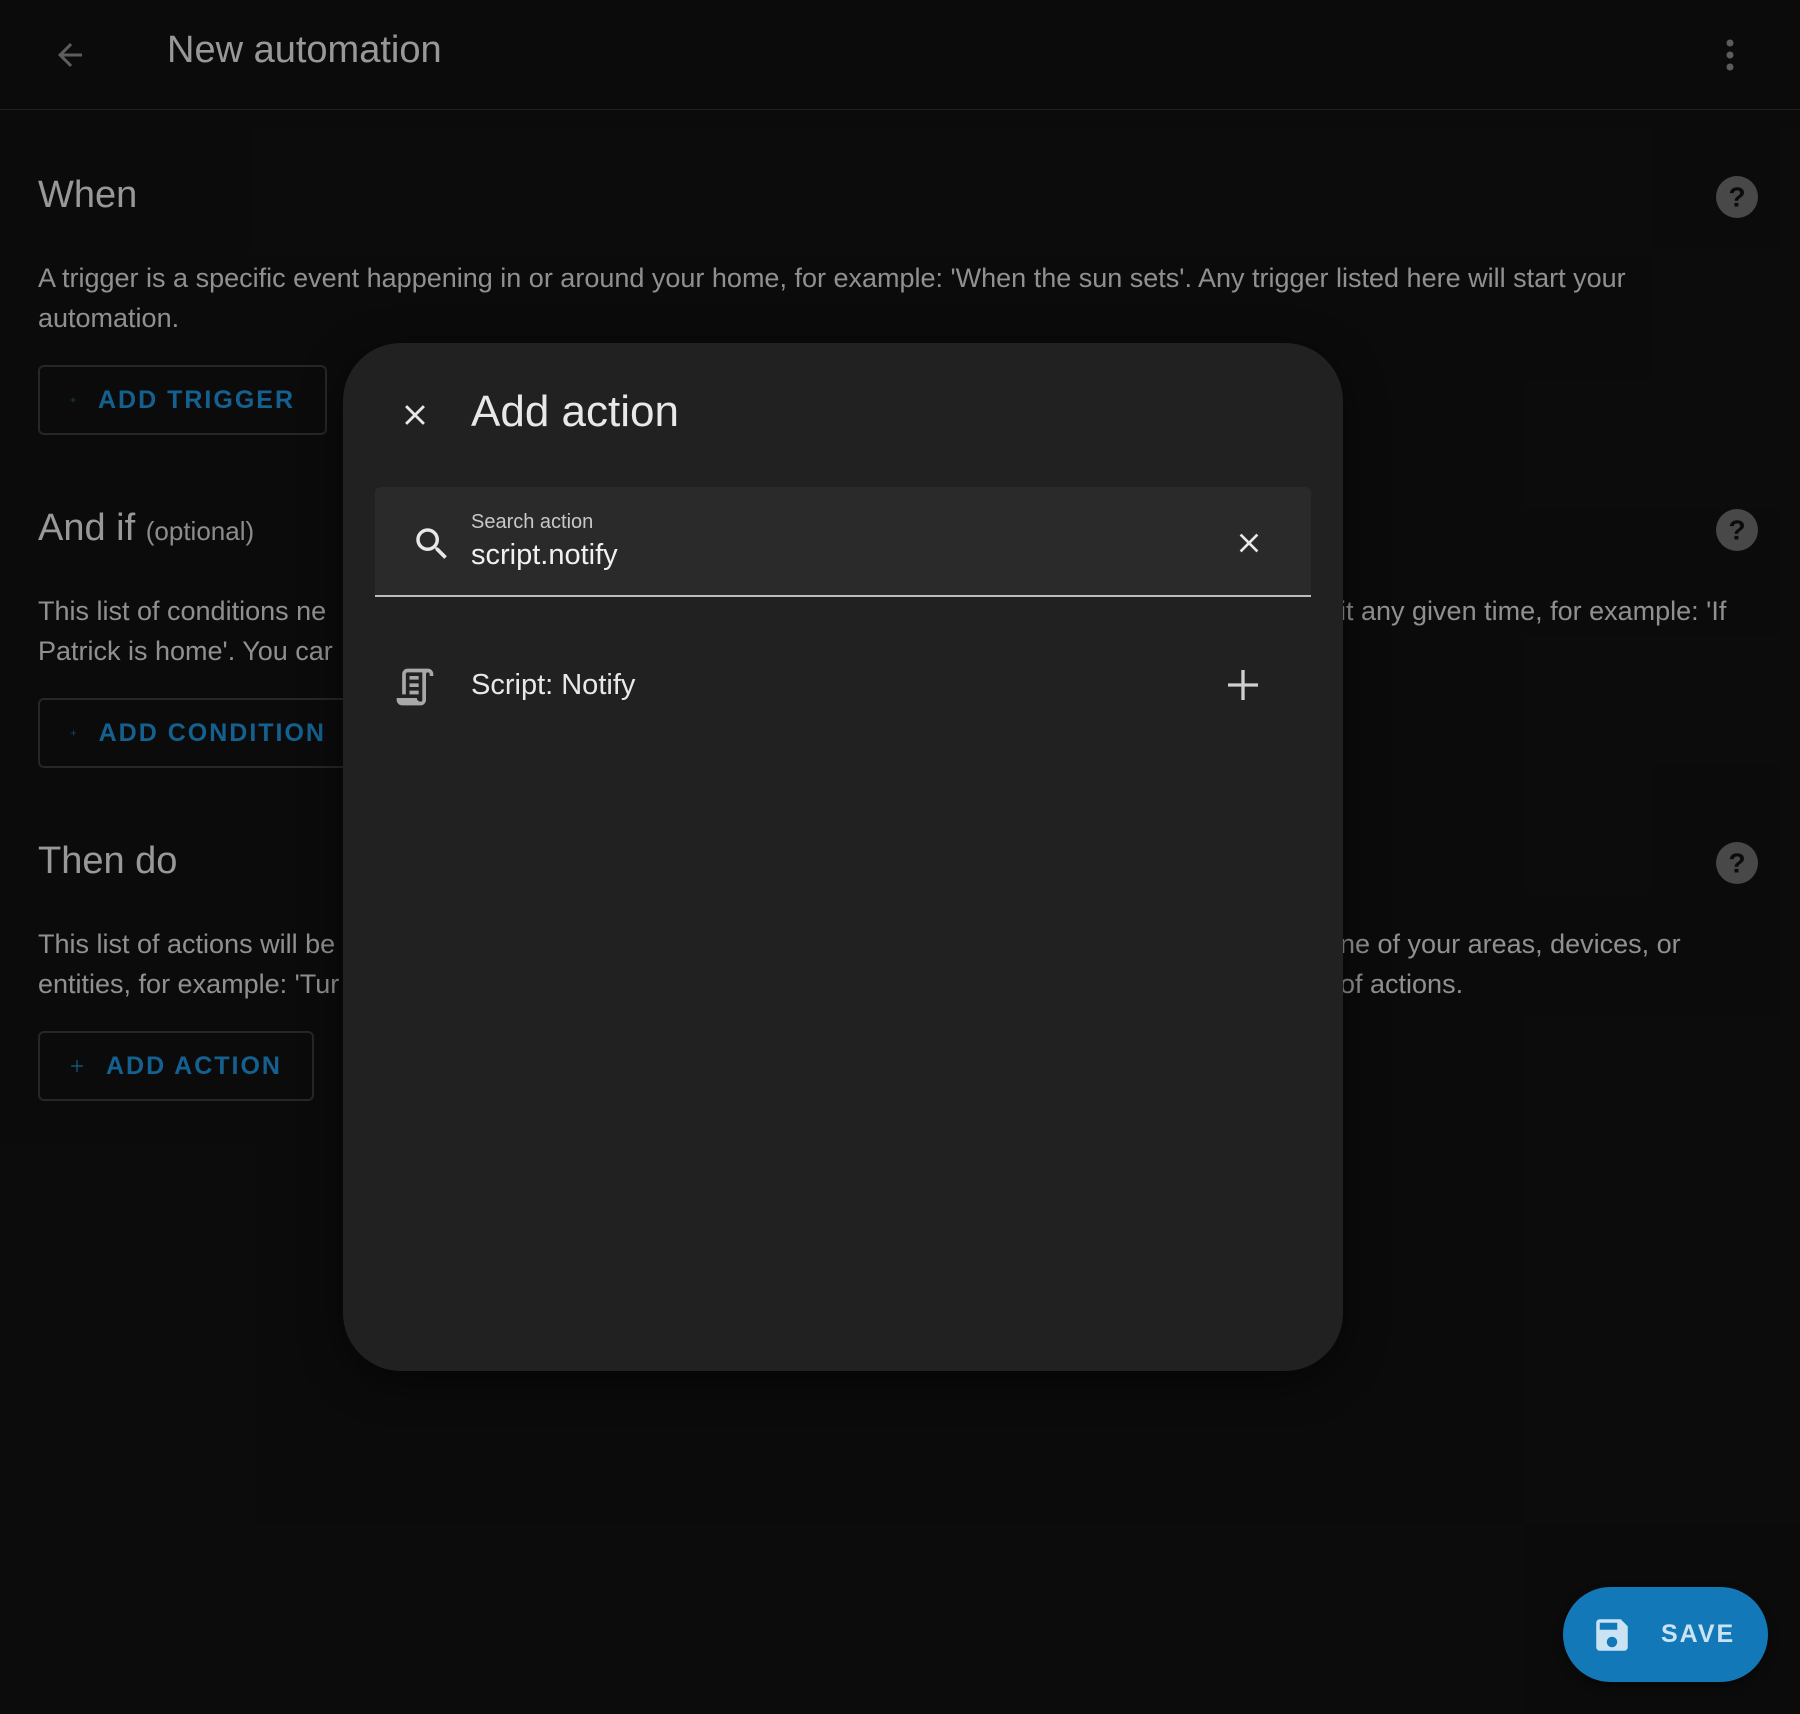 This screenshot has height=1714, width=1800. I want to click on save-label: SAVE, so click(1698, 1634).